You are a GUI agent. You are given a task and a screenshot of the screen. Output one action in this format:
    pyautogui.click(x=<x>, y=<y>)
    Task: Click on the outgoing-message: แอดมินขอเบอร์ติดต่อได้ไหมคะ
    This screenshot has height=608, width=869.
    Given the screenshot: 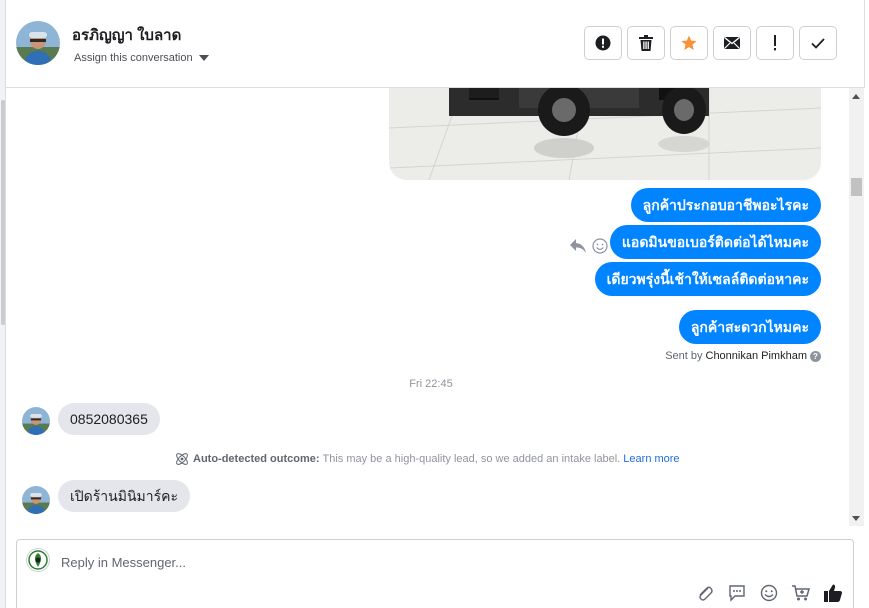 What is the action you would take?
    pyautogui.click(x=715, y=242)
    